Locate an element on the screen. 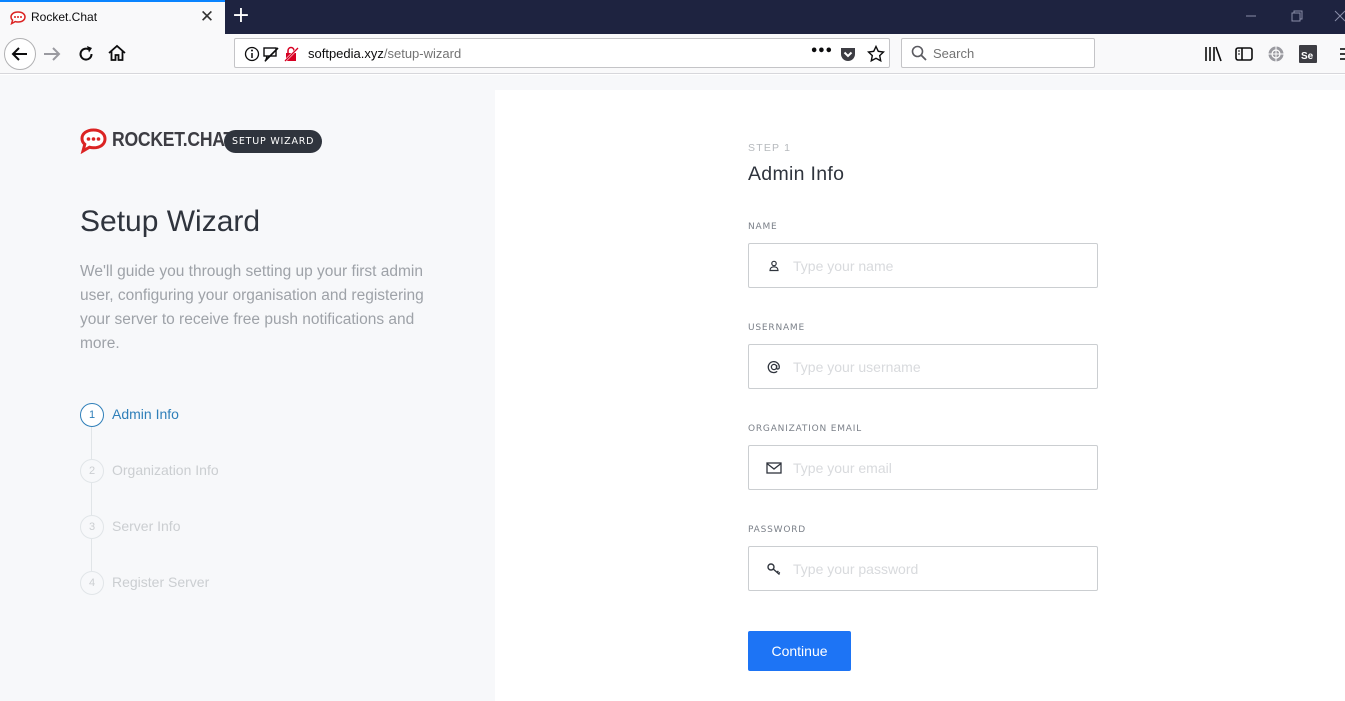  name-input is located at coordinates (941, 265).